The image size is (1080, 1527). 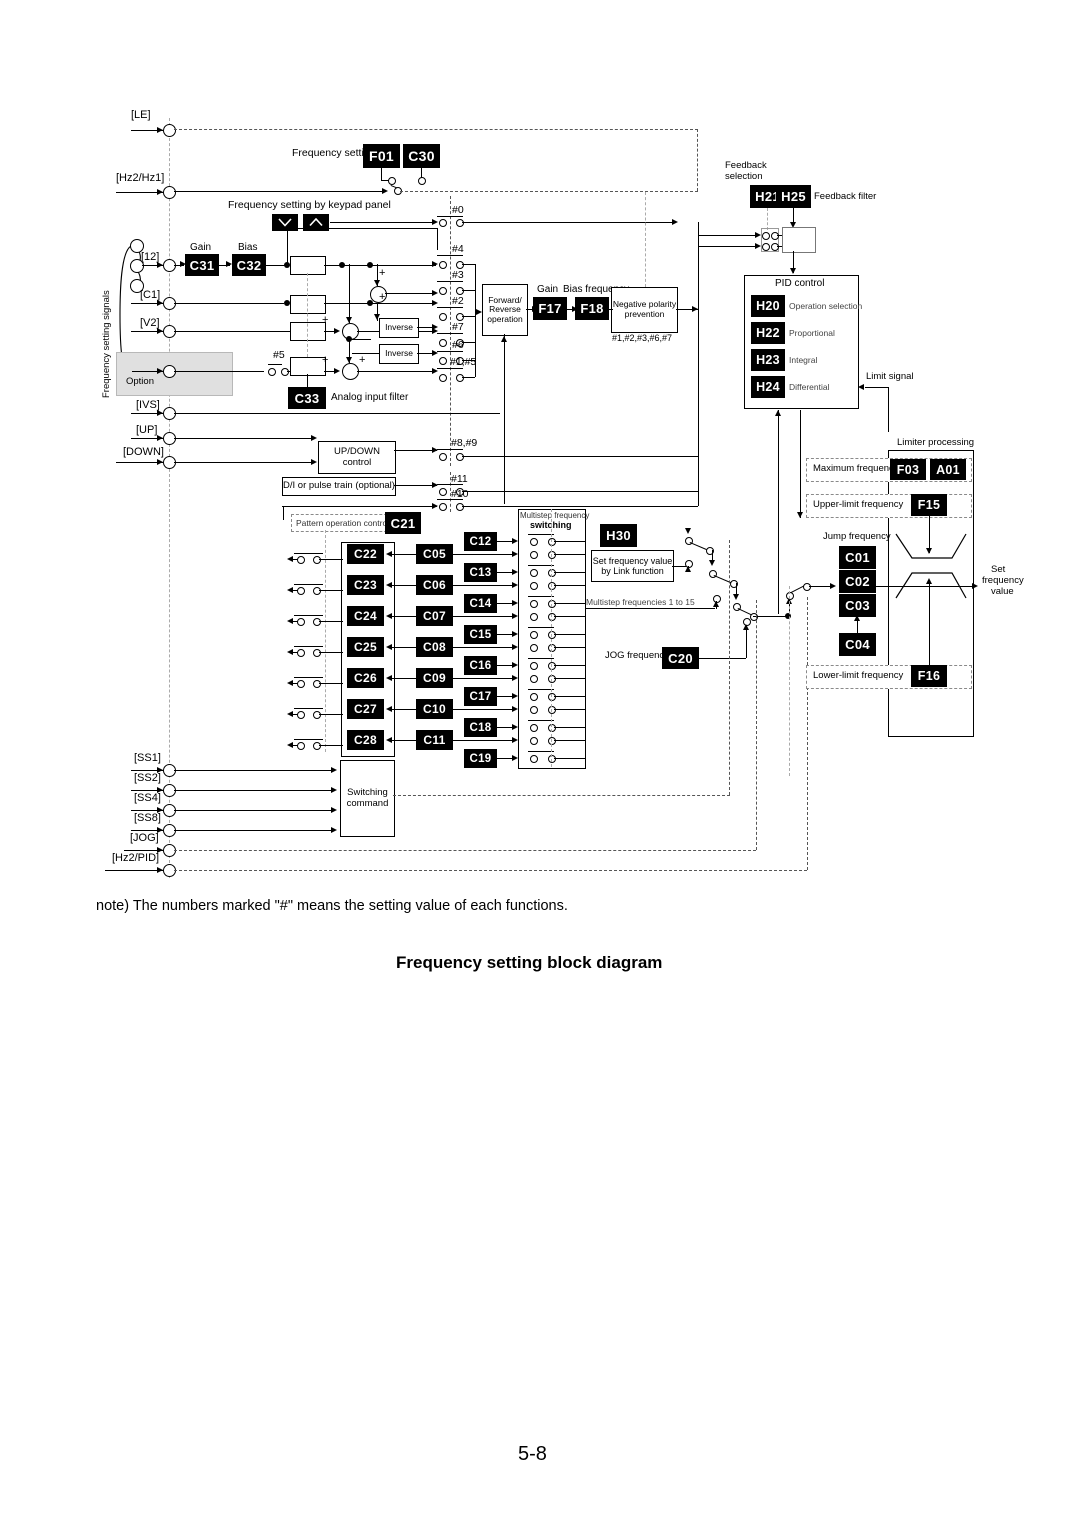 What do you see at coordinates (480, 665) in the screenshot?
I see `code-c16: C16` at bounding box center [480, 665].